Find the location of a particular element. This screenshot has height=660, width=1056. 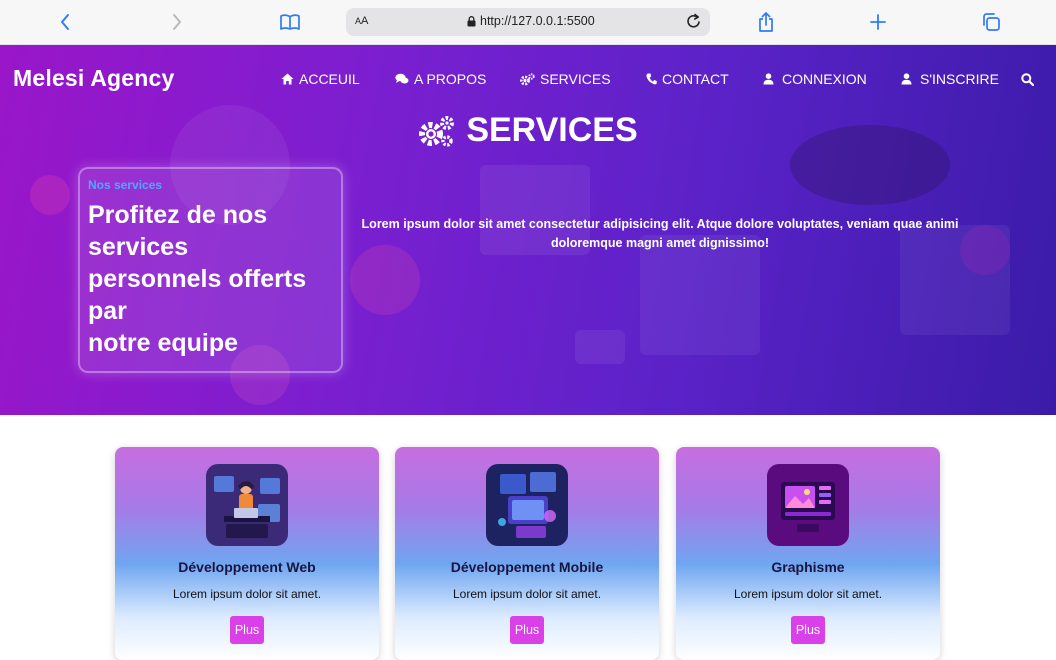

plus-icon is located at coordinates (878, 22).